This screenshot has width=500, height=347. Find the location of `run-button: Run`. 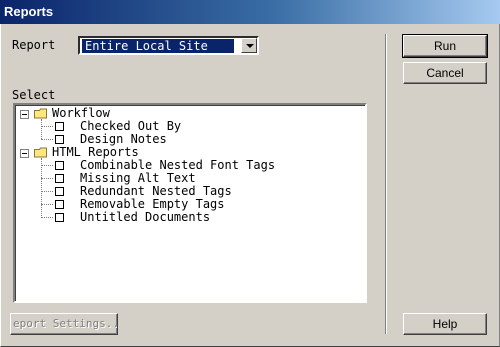

run-button: Run is located at coordinates (445, 46).